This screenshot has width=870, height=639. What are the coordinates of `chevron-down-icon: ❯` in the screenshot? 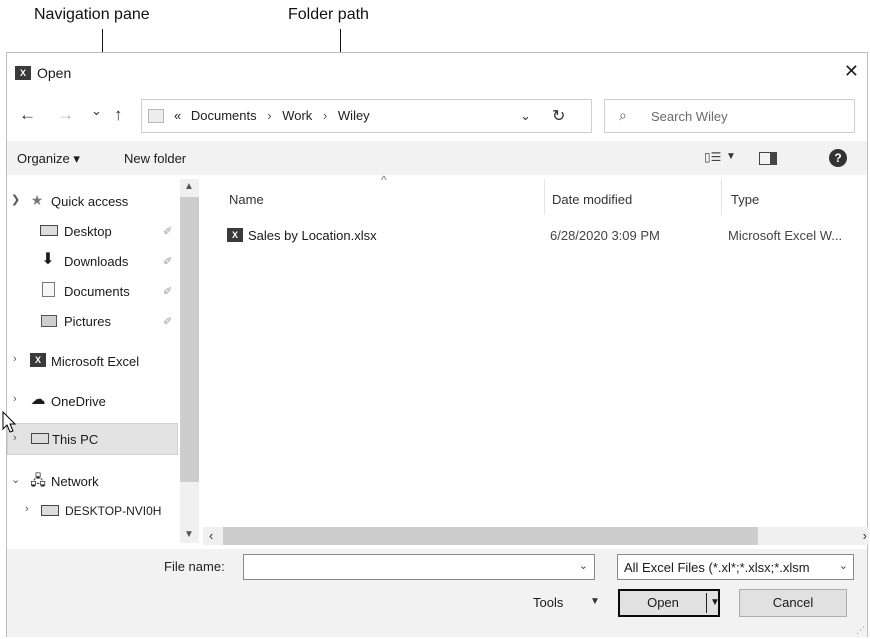 It's located at (15, 199).